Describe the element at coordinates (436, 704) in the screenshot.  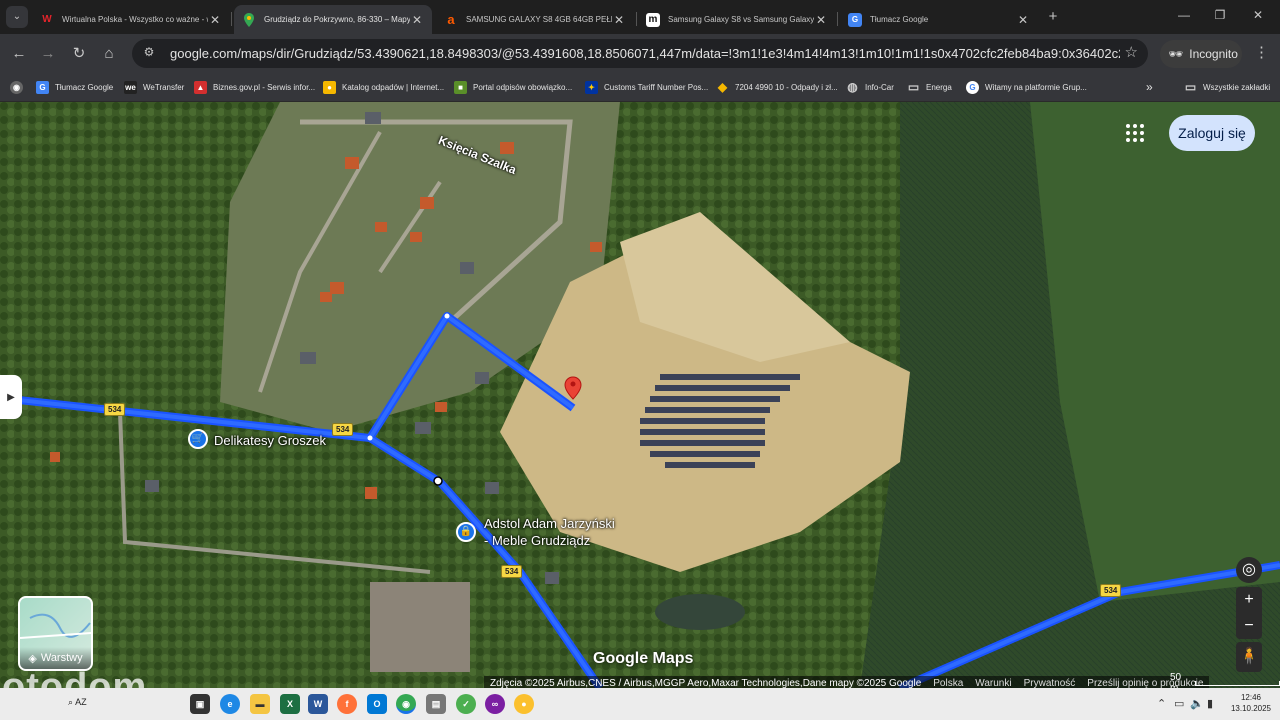
I see `app-icon: ▤` at that location.